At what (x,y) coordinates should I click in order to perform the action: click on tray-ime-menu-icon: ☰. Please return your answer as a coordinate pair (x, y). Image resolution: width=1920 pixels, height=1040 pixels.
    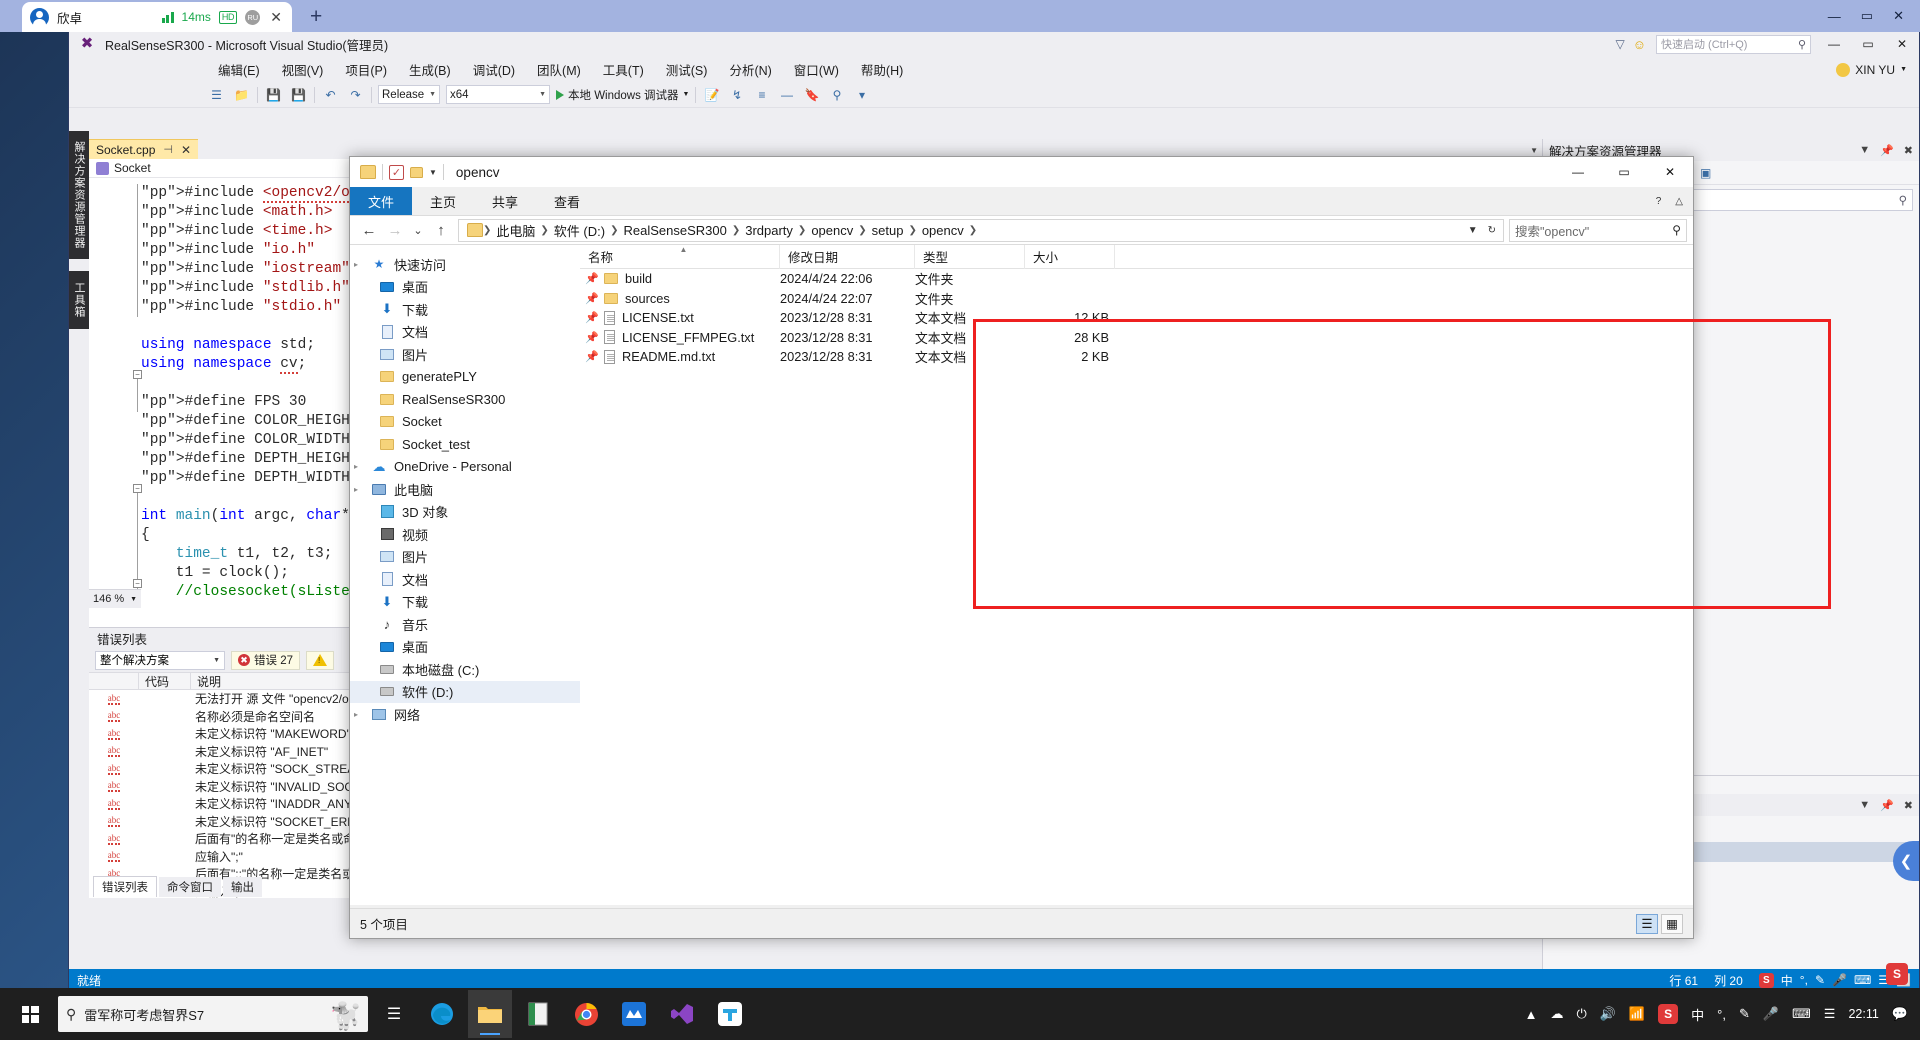
    Looking at the image, I should click on (1830, 1014).